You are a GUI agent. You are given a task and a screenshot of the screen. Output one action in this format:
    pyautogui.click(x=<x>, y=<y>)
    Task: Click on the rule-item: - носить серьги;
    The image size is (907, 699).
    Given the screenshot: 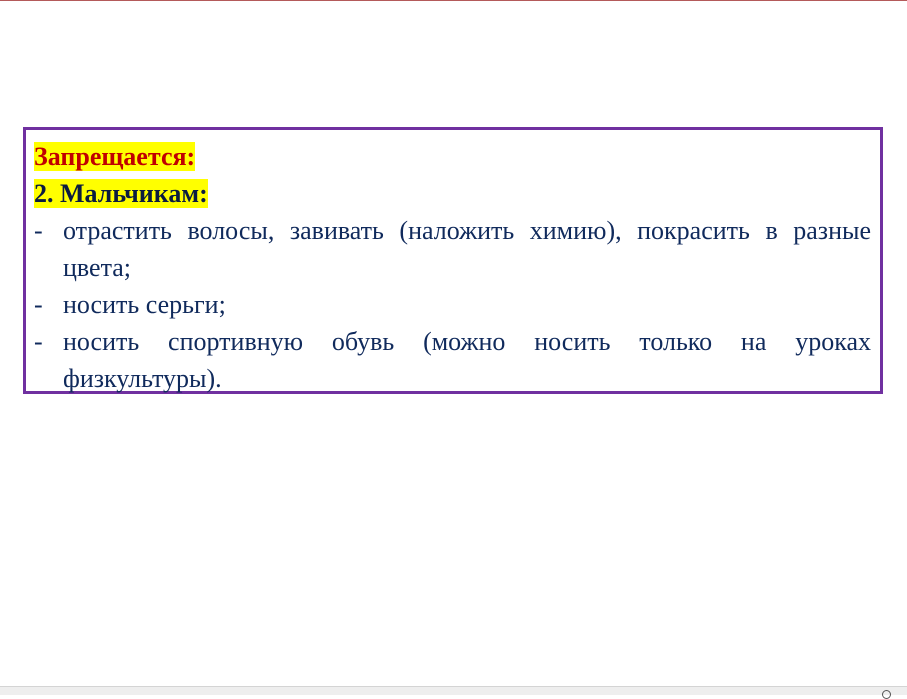 What is the action you would take?
    pyautogui.click(x=452, y=304)
    